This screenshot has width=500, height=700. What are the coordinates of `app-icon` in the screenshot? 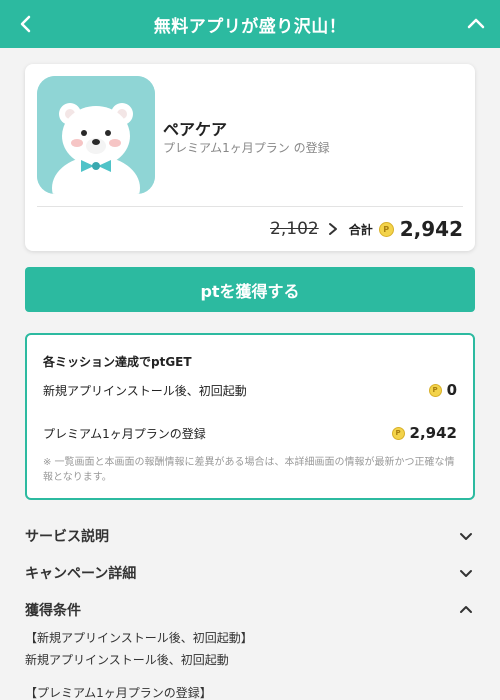 It's located at (96, 135).